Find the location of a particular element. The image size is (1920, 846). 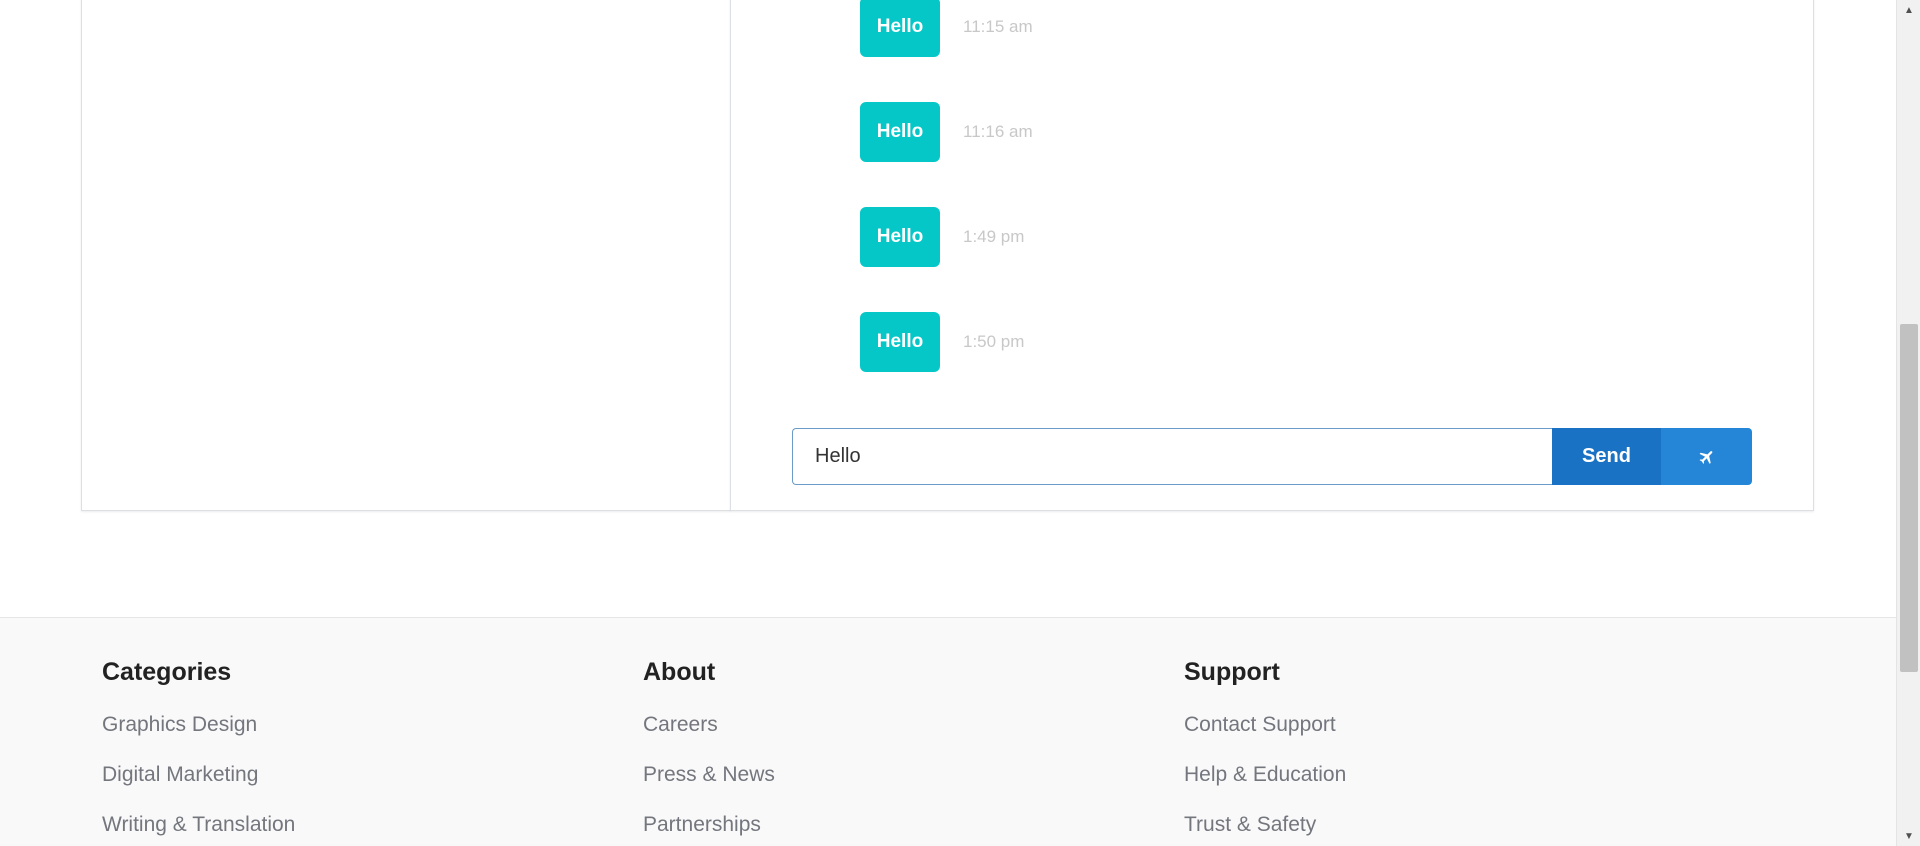

chat-message: Hello 1:50 pm is located at coordinates (942, 342).